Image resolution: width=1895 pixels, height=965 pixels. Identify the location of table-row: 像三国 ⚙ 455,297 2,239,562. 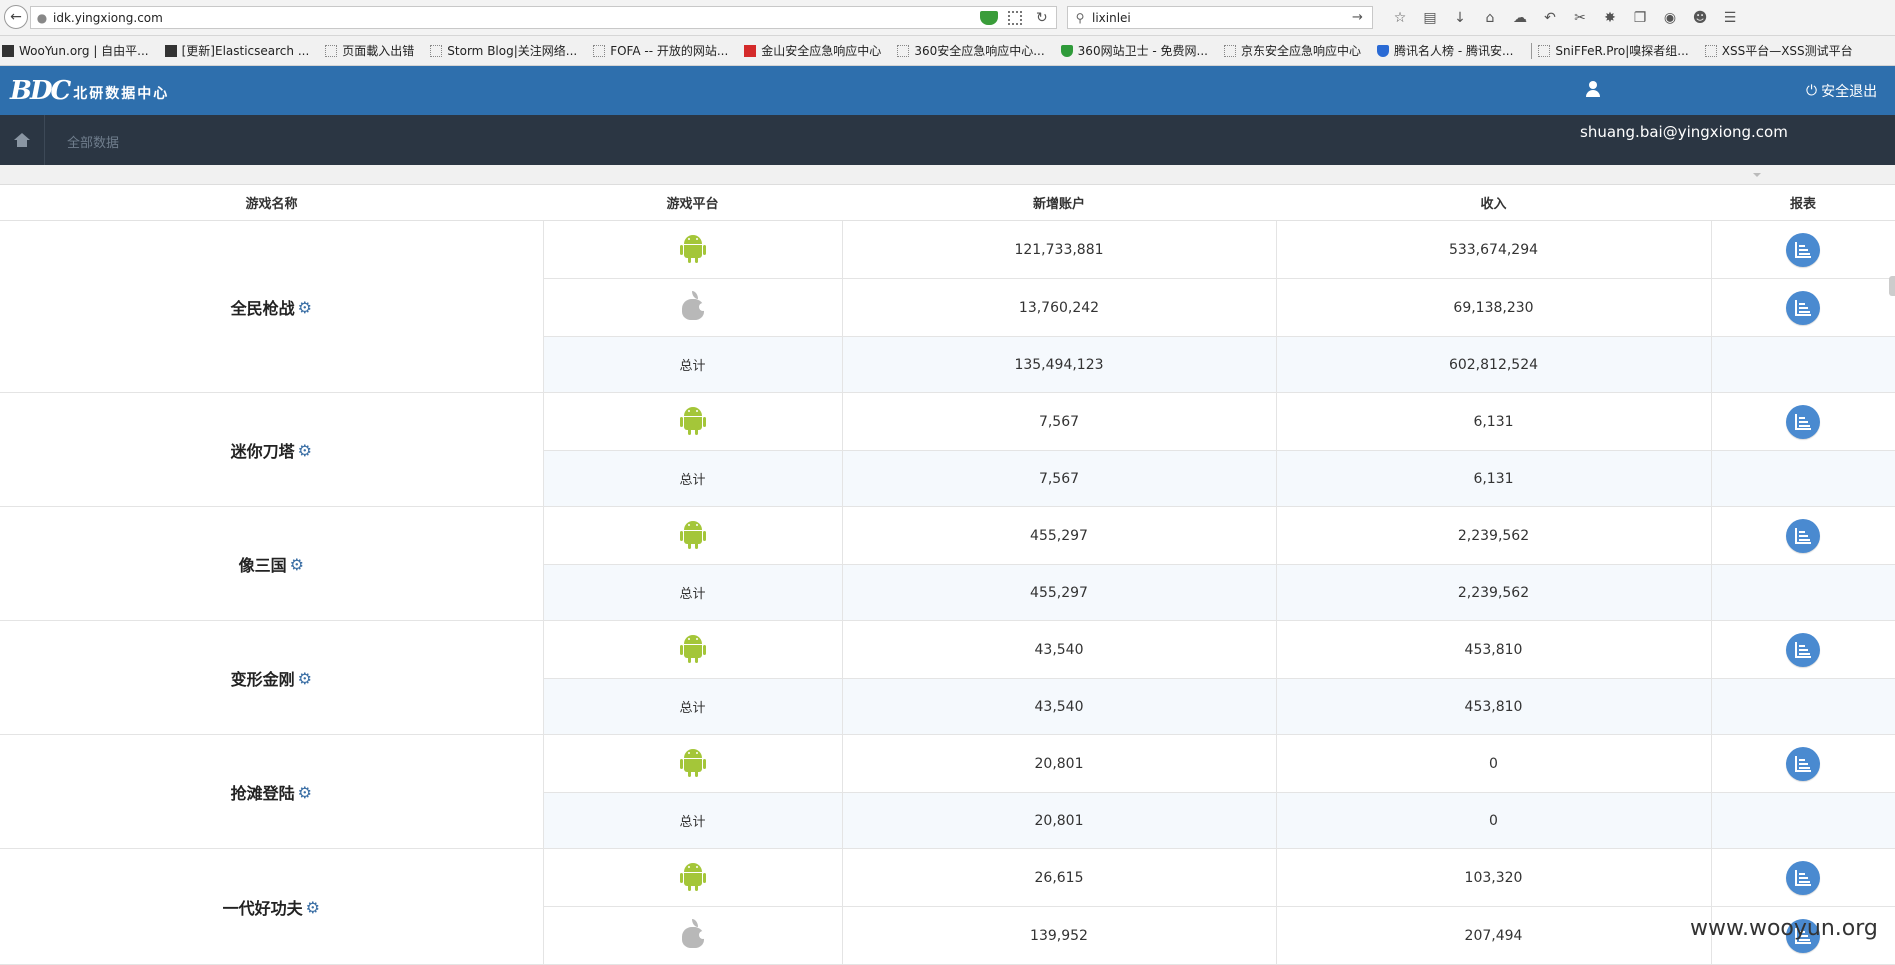
(947, 563).